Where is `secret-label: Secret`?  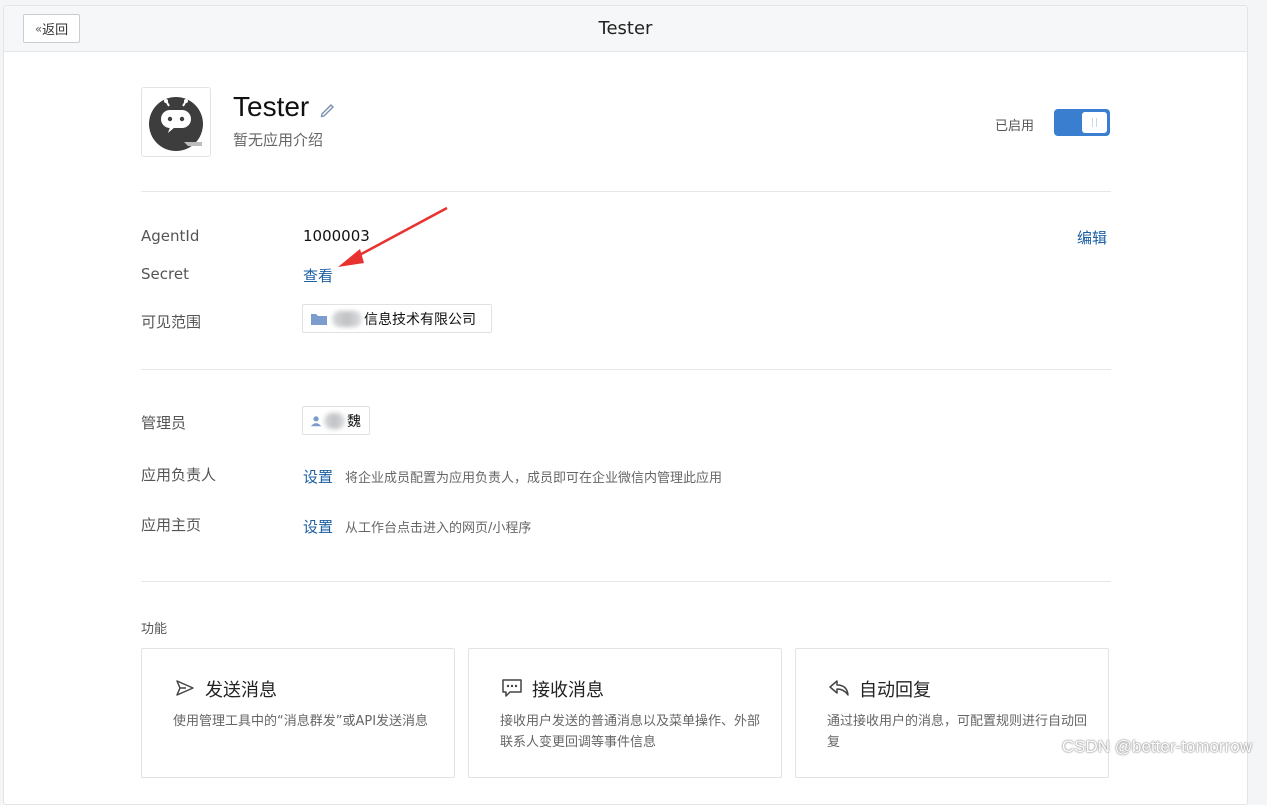 secret-label: Secret is located at coordinates (165, 274).